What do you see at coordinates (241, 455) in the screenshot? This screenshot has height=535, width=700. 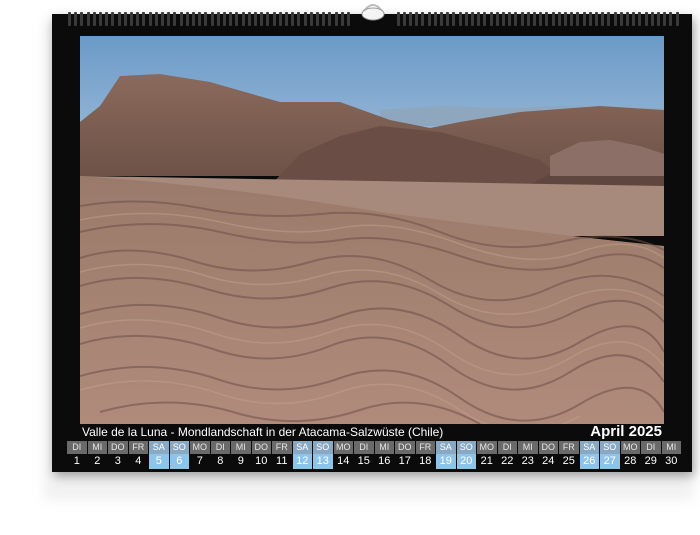 I see `day-cell: MI 9` at bounding box center [241, 455].